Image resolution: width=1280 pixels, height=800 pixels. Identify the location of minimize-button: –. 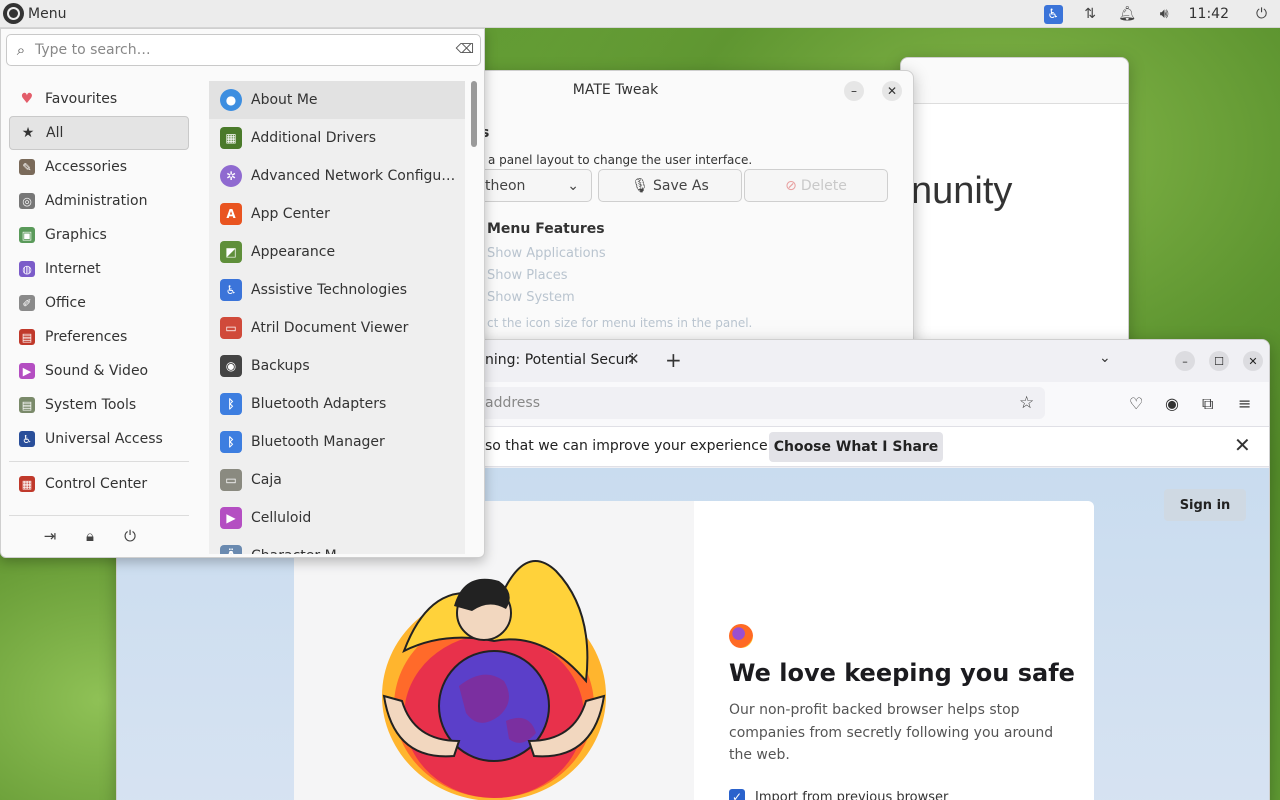
(854, 91).